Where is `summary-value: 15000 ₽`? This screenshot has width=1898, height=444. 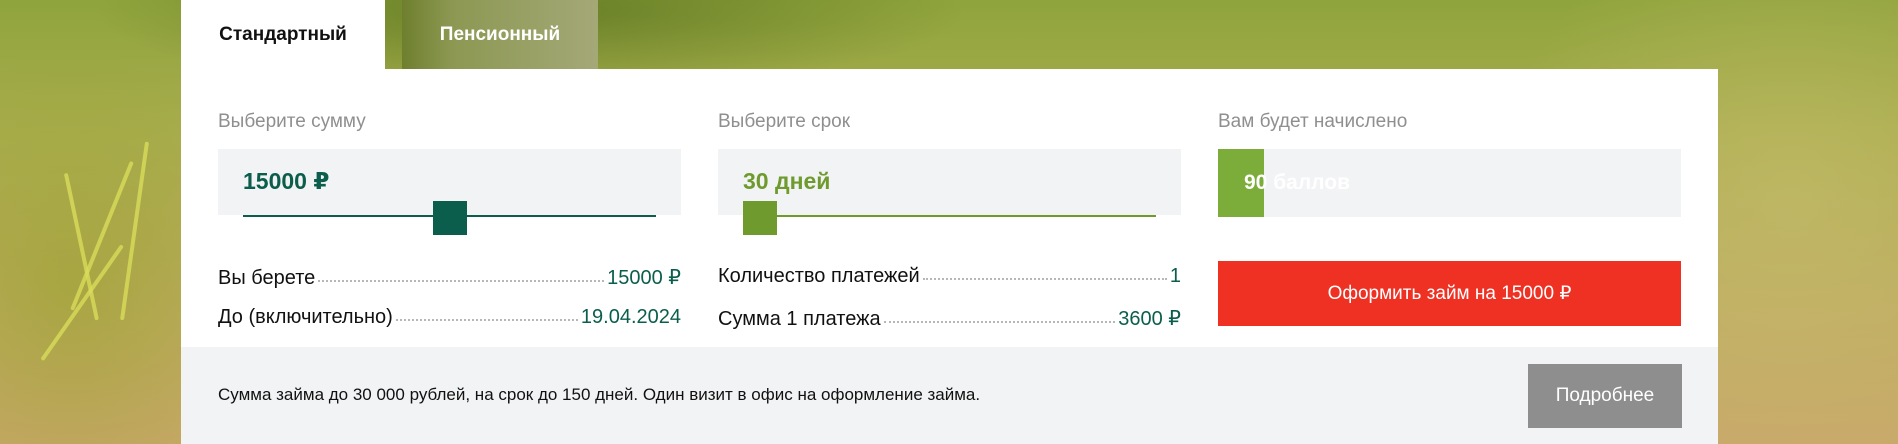
summary-value: 15000 ₽ is located at coordinates (644, 278).